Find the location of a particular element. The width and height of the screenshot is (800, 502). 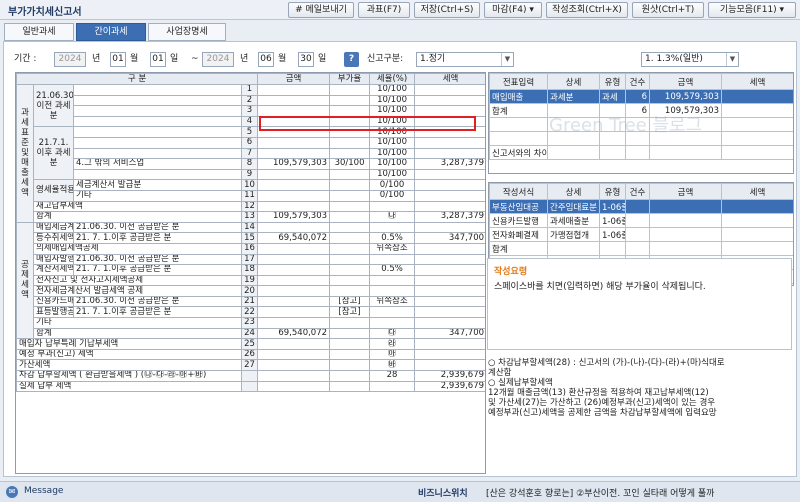

row-number: 3 is located at coordinates (249, 111).